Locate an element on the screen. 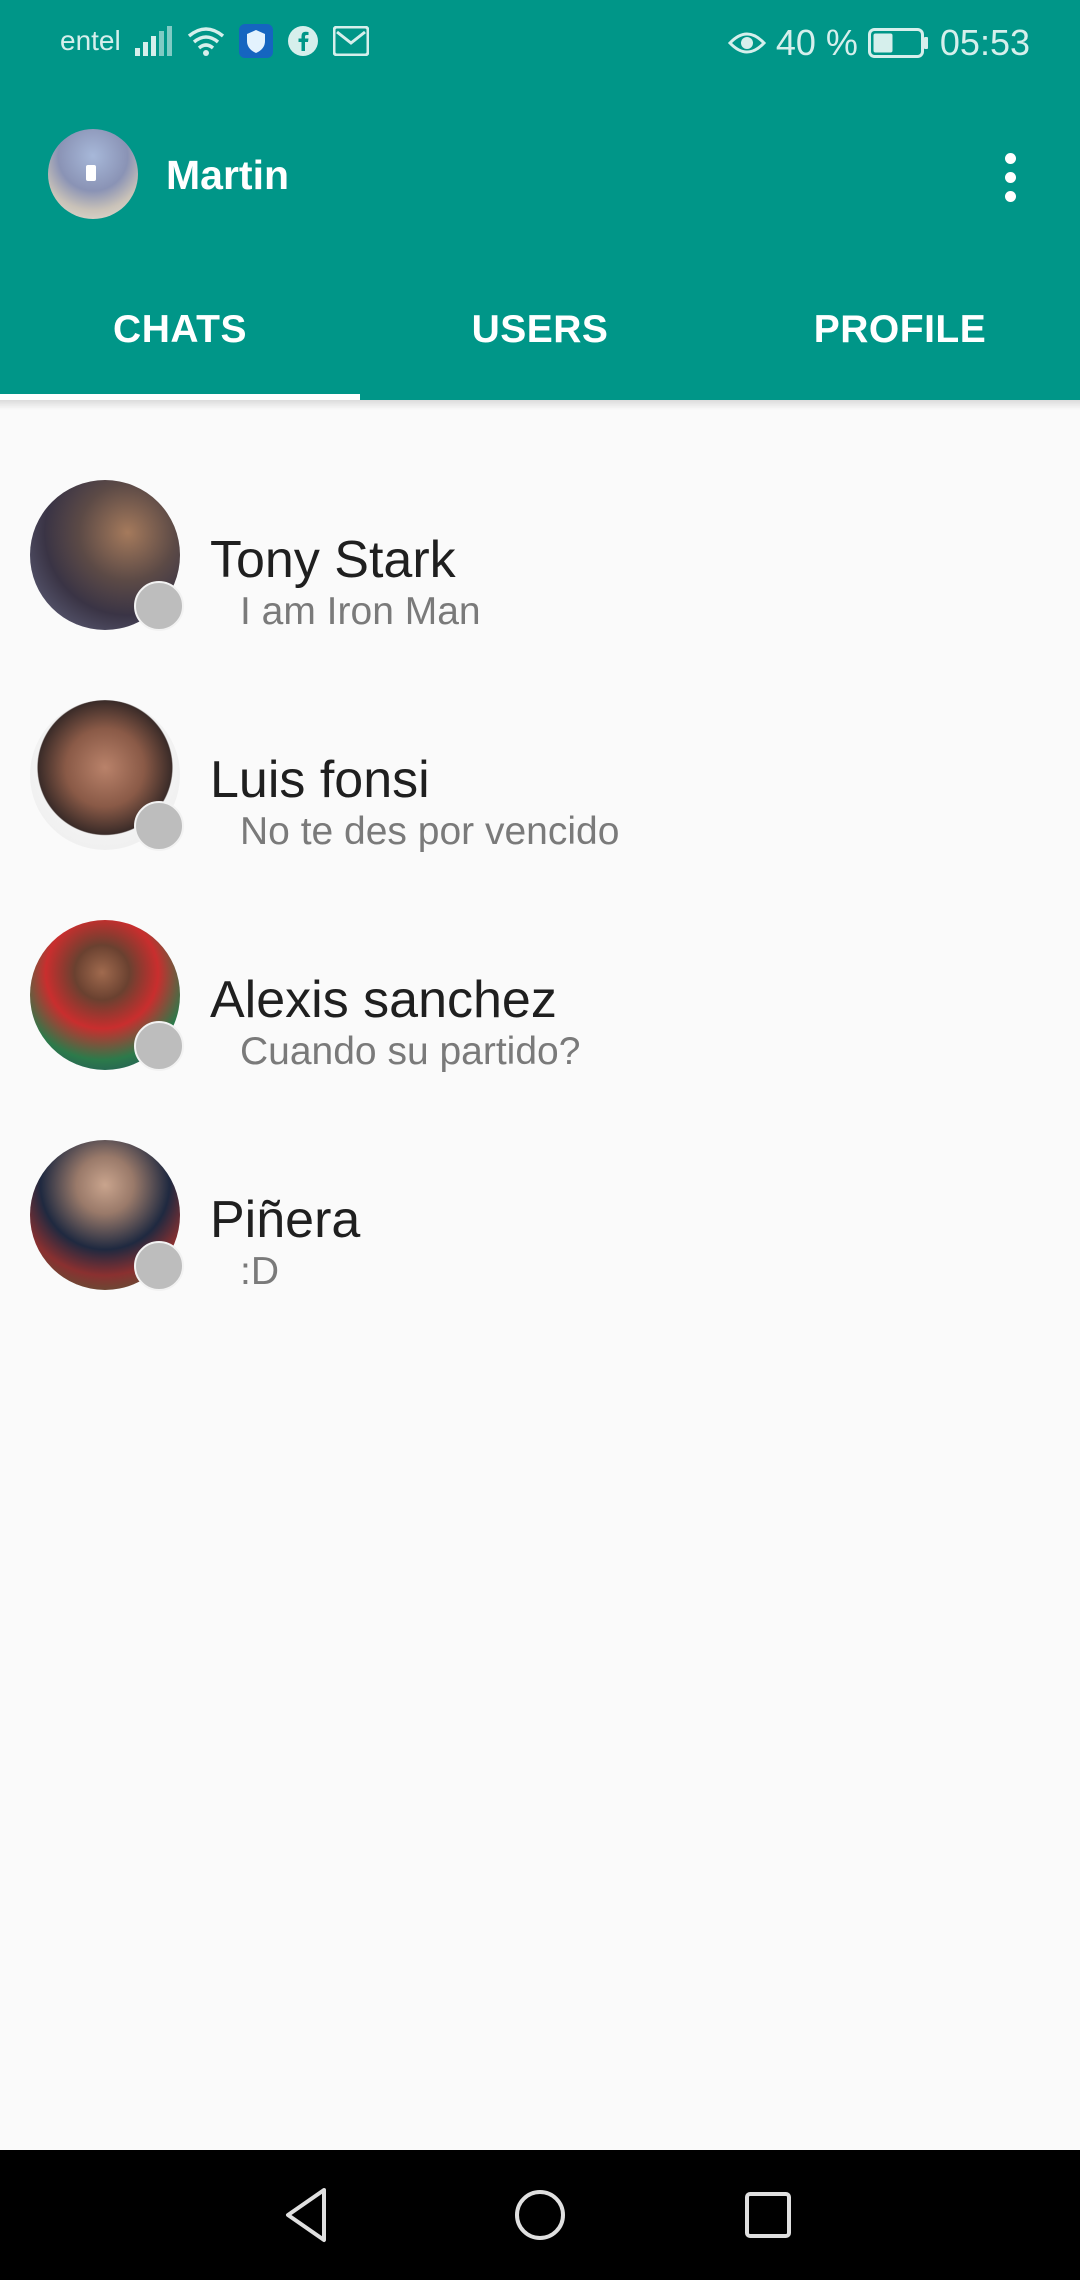  chat-item-tony-stark: Tony Stark I am Iron Man is located at coordinates (540, 580).